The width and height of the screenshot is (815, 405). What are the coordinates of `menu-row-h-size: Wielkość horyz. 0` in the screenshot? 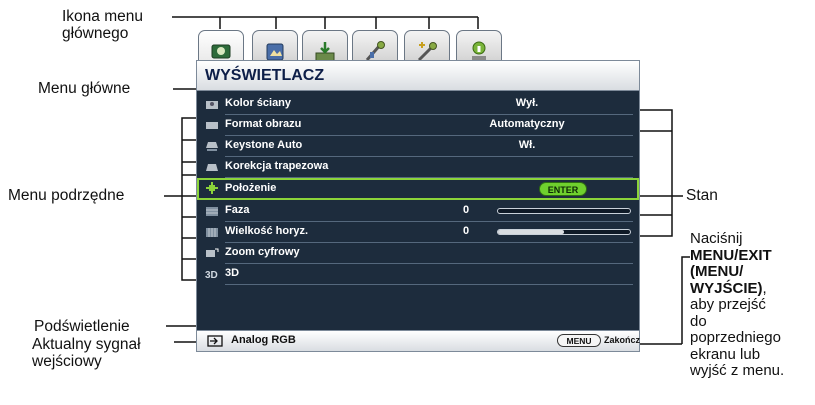 It's located at (418, 232).